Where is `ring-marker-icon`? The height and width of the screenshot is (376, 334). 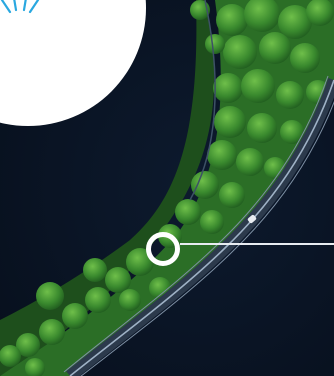 ring-marker-icon is located at coordinates (163, 249).